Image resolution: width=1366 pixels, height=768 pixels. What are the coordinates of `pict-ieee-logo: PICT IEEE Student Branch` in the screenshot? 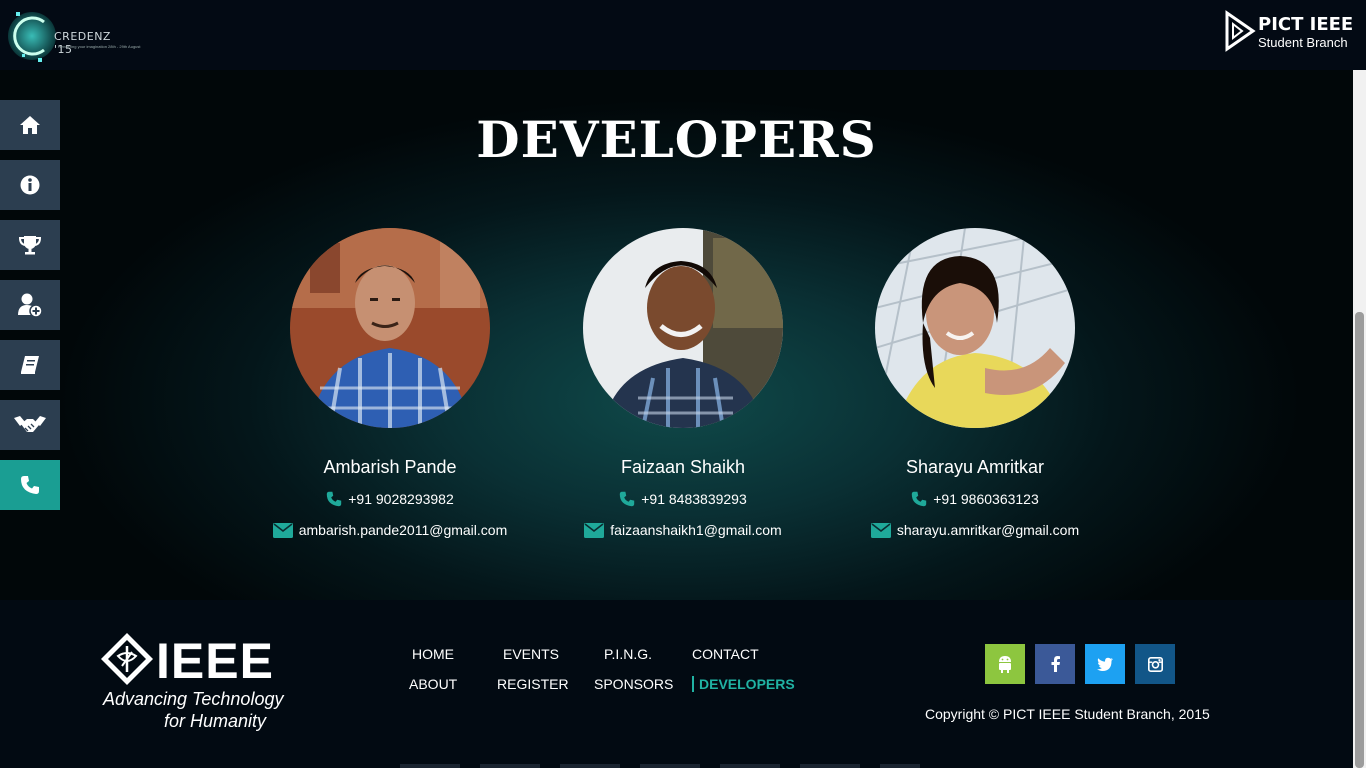 It's located at (1290, 32).